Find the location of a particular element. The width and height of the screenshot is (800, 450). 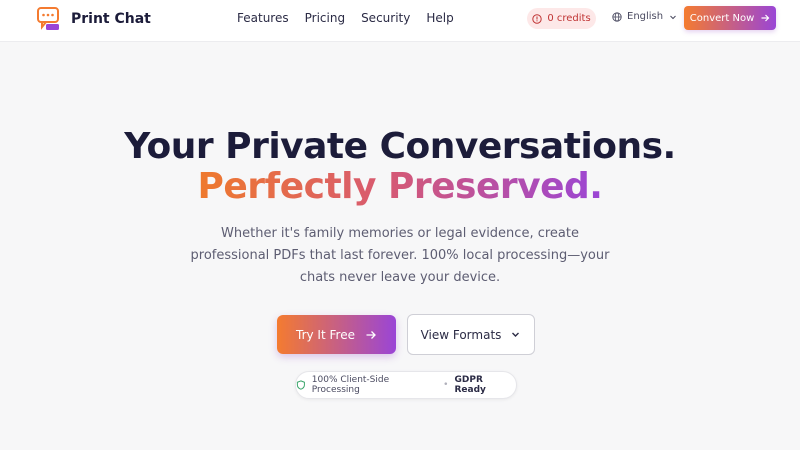

hero-title-line2: Perfectly Preserved. is located at coordinates (400, 187).